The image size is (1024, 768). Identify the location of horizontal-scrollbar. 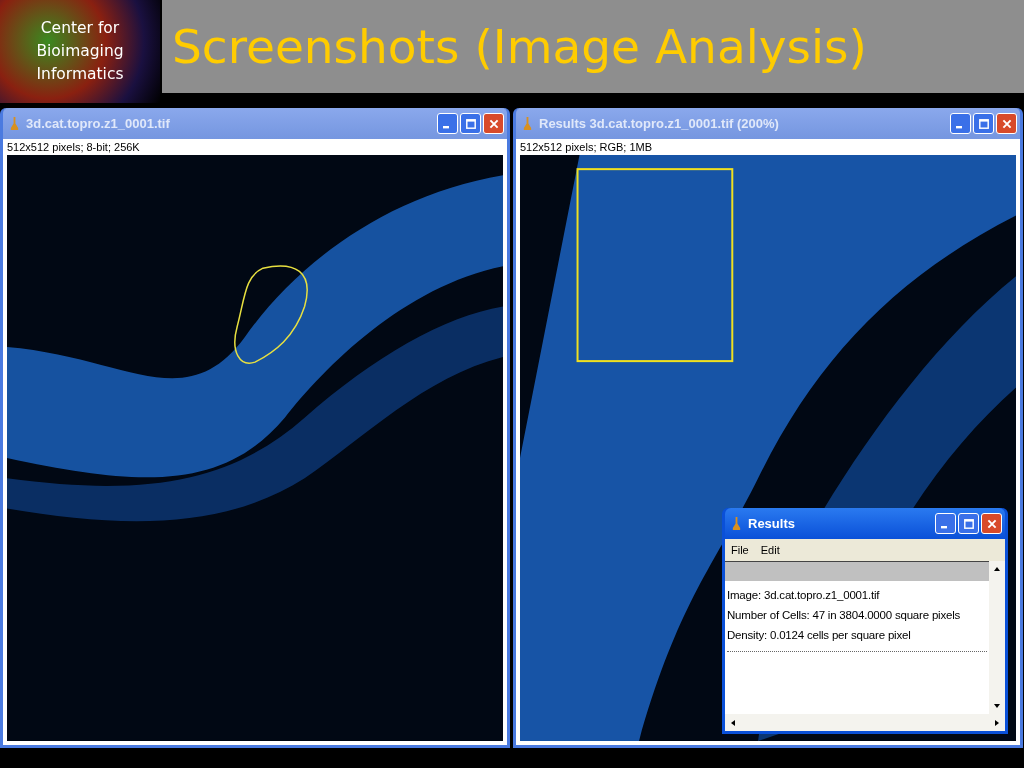
(865, 722).